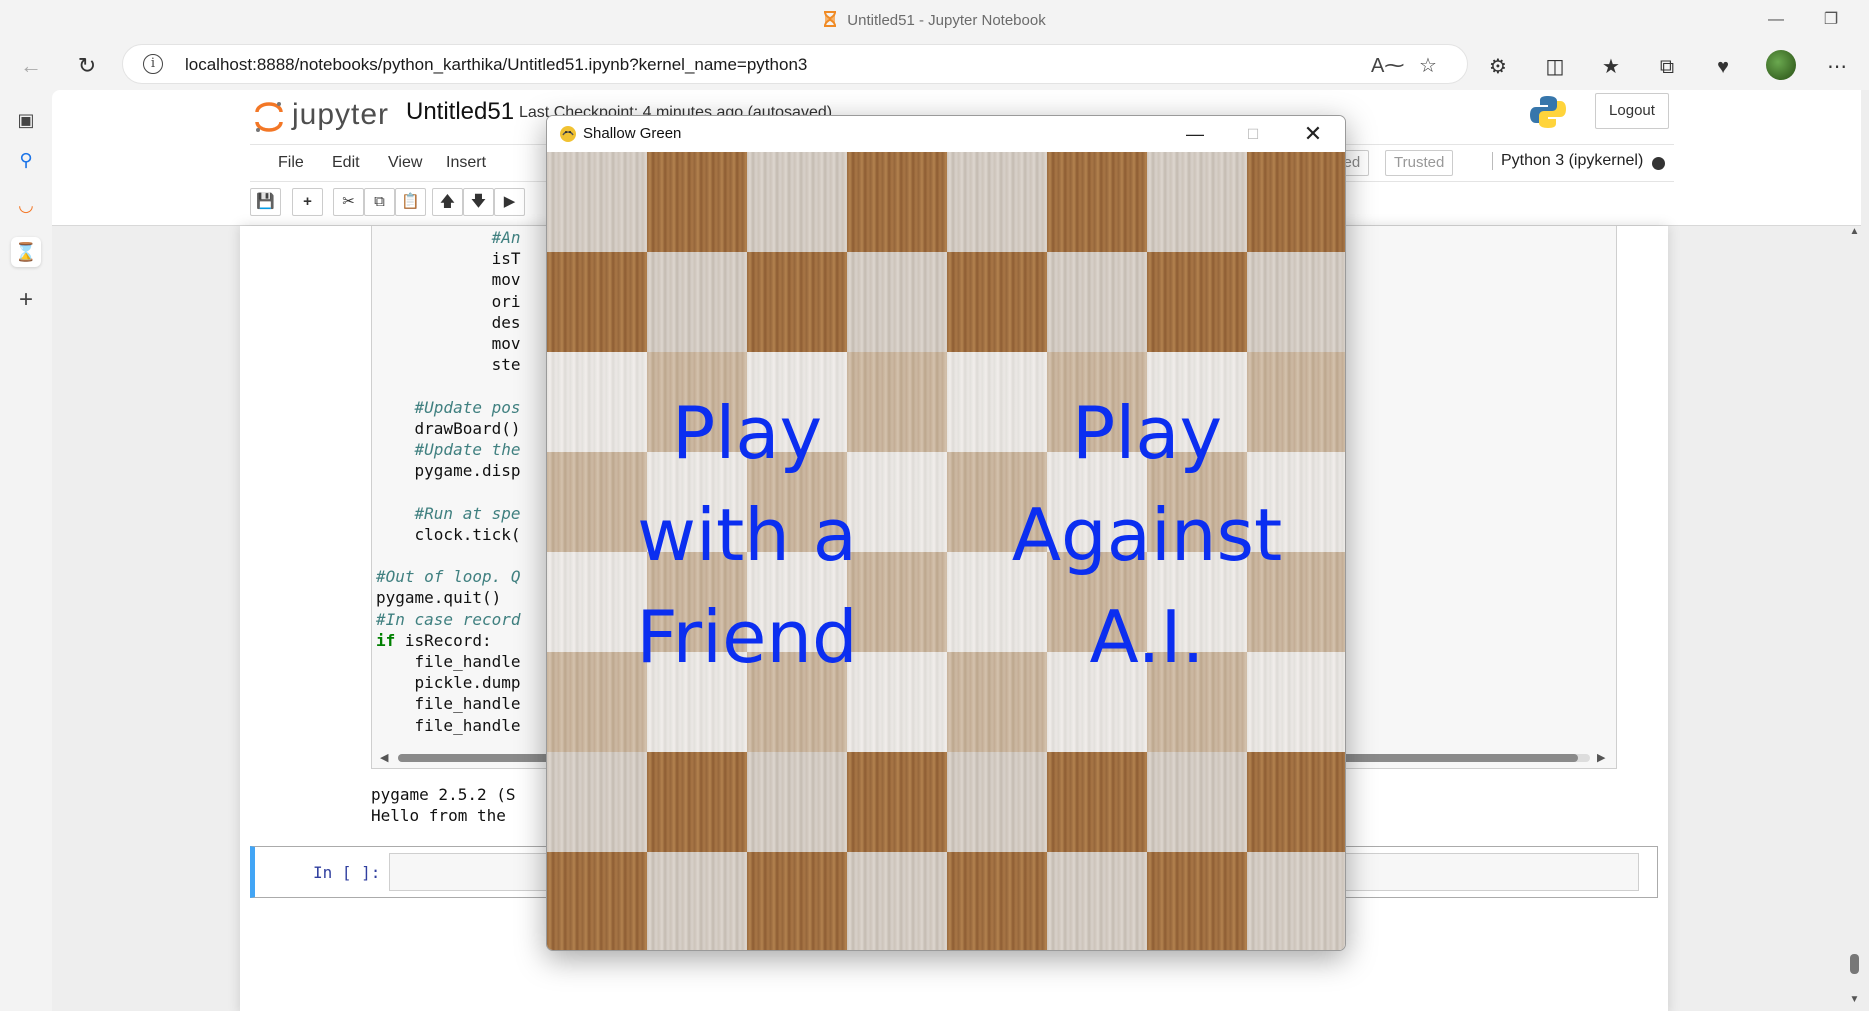 The height and width of the screenshot is (1011, 1869). What do you see at coordinates (934, 20) in the screenshot?
I see `browser-titlebar: Untitled51 - Jupyter Notebook — ❐` at bounding box center [934, 20].